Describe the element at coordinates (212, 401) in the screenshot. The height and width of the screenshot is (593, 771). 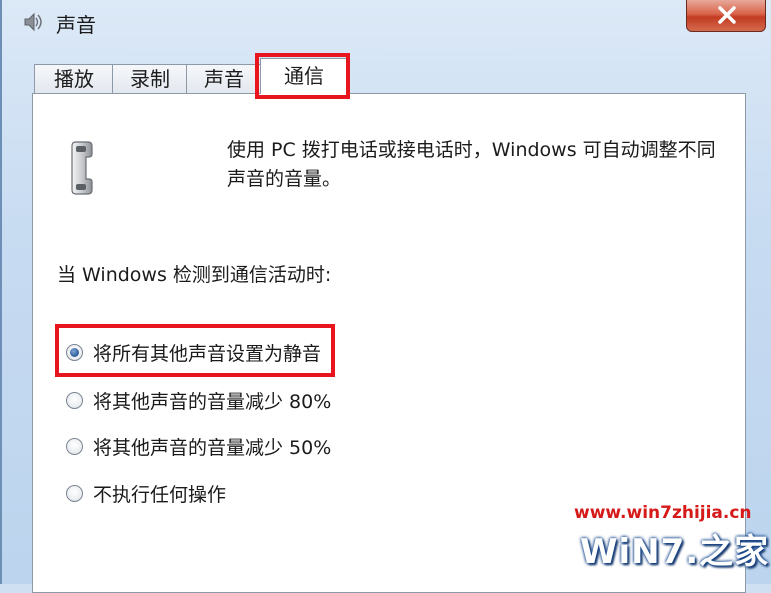
I see `option-label: 将其他声音的音量减少 80%` at that location.